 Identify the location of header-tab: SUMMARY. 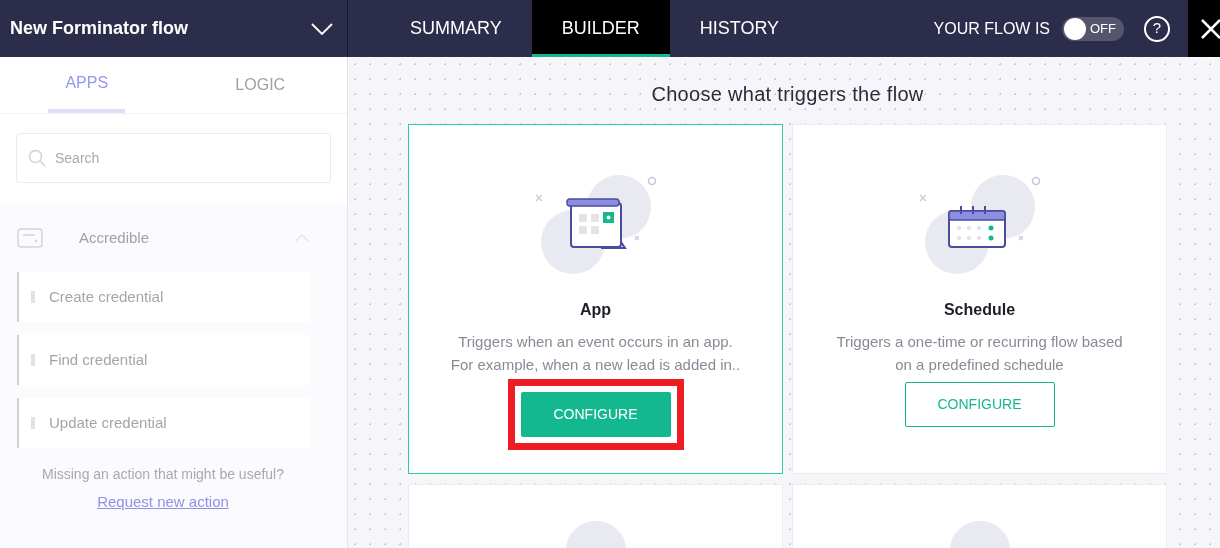
(456, 28).